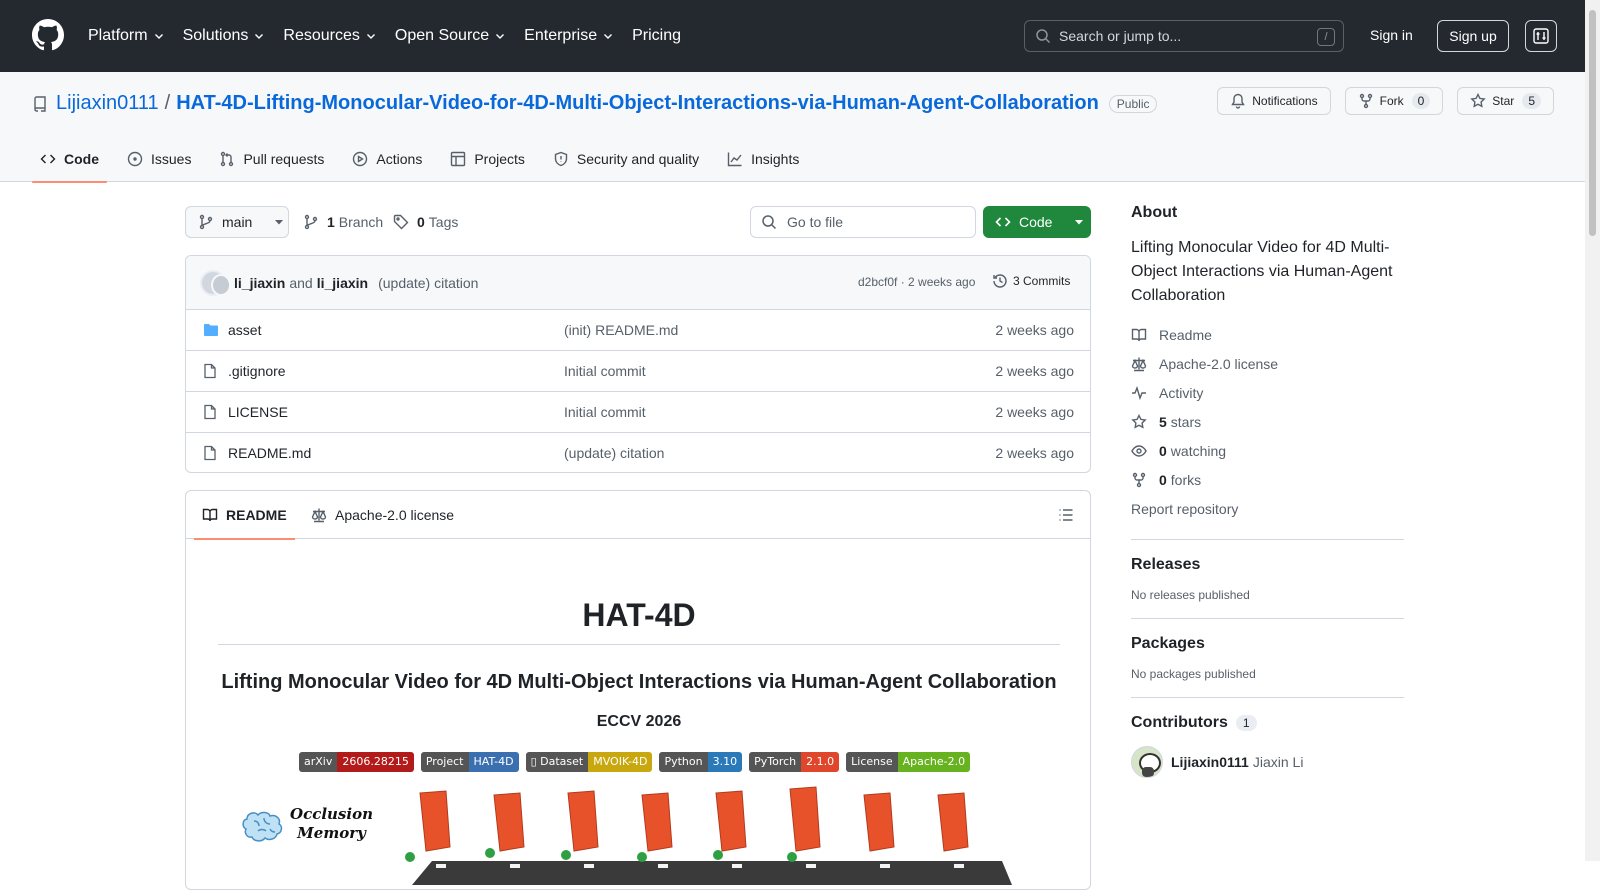 The height and width of the screenshot is (890, 1600). What do you see at coordinates (442, 35) in the screenshot?
I see `nav-item-label: Open Source` at bounding box center [442, 35].